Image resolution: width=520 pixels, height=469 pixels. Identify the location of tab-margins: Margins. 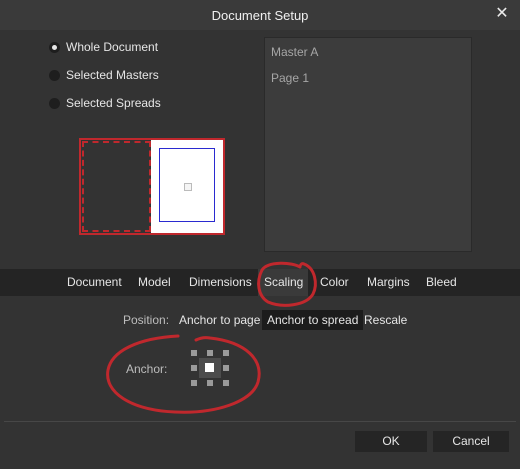
(388, 282).